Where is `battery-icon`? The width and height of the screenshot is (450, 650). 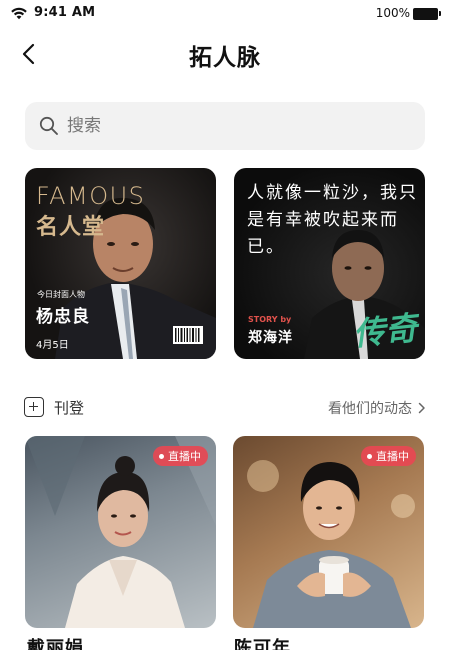 battery-icon is located at coordinates (427, 14).